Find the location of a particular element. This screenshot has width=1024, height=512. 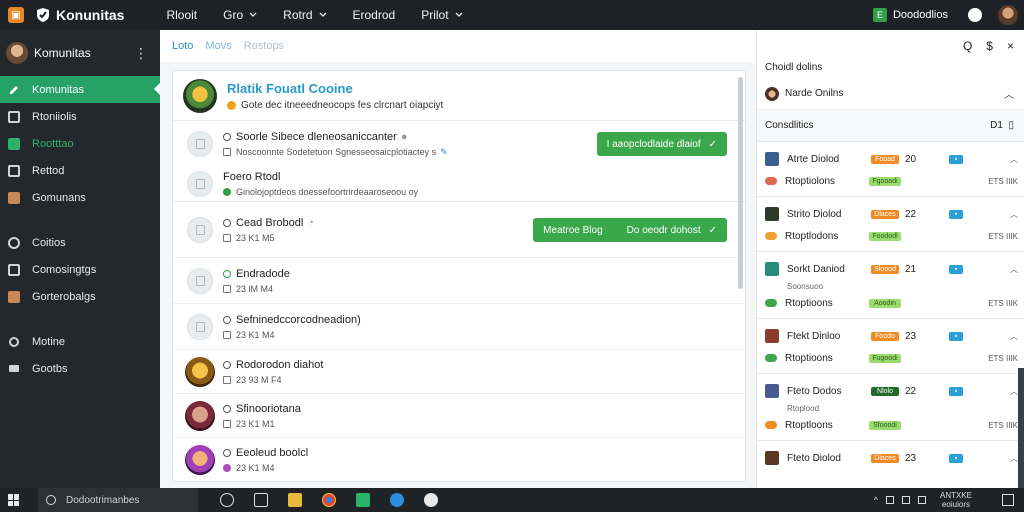

top-user-name: Doododlios is located at coordinates (920, 15).